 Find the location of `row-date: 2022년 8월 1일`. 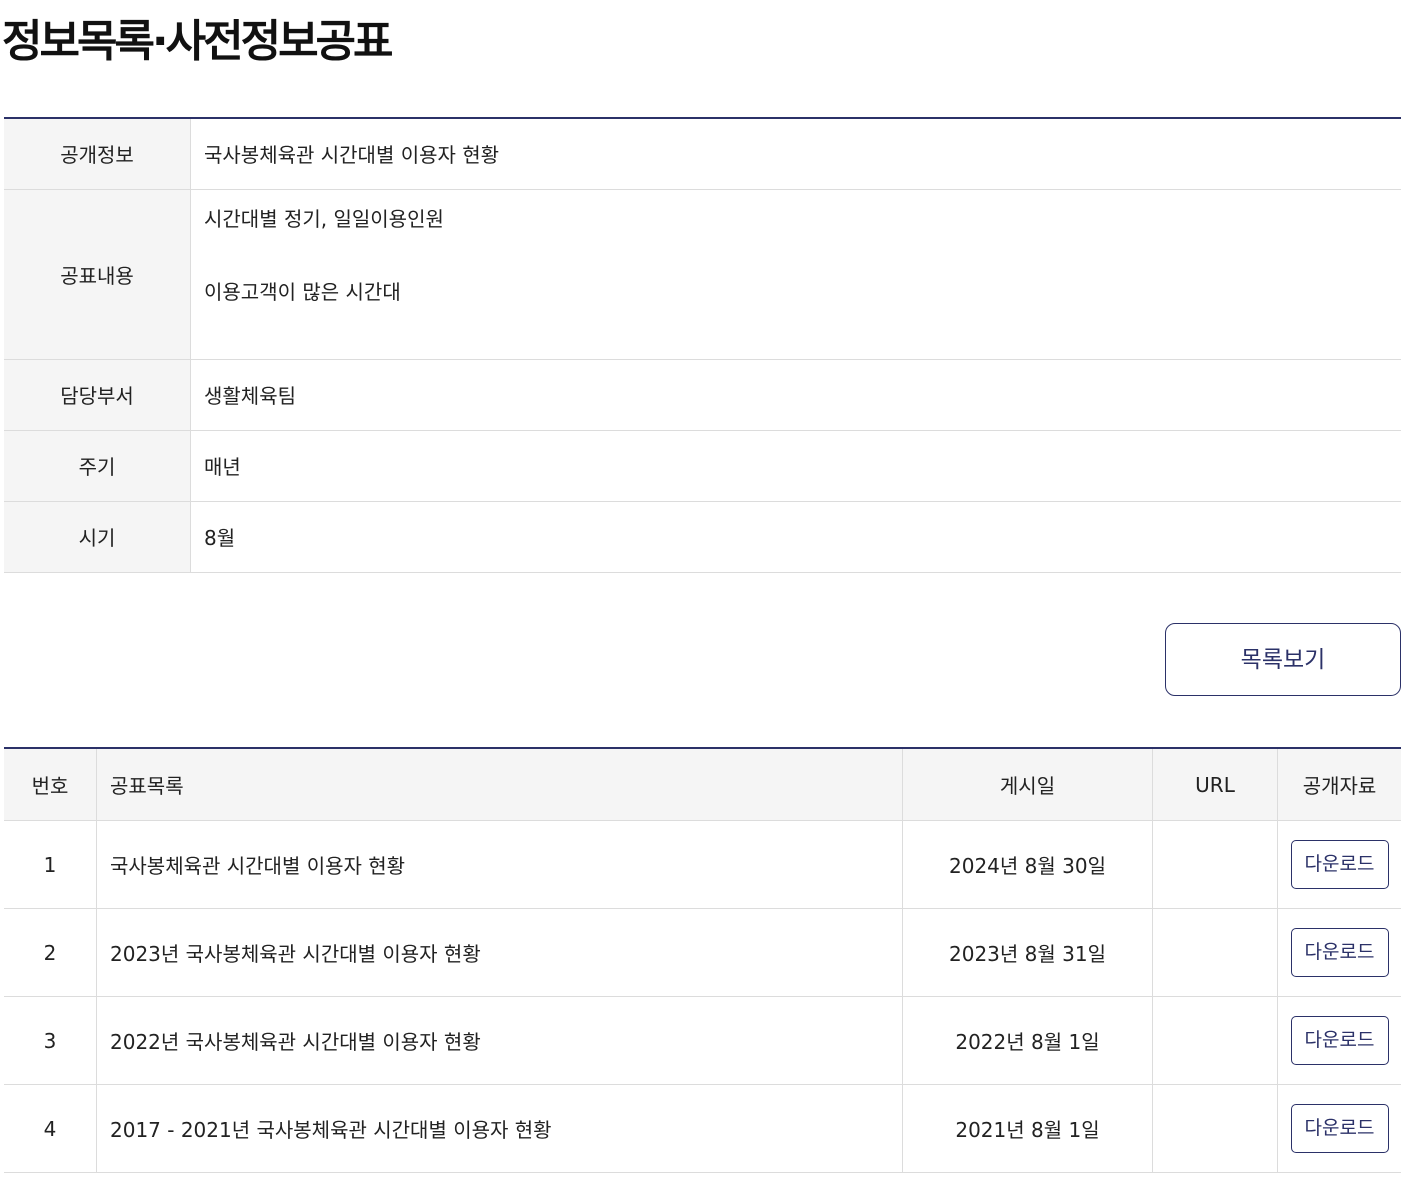

row-date: 2022년 8월 1일 is located at coordinates (1027, 1040).